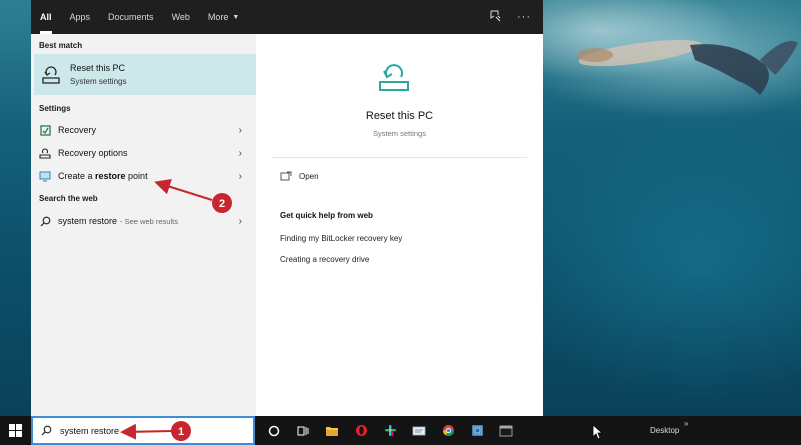 This screenshot has height=445, width=801. Describe the element at coordinates (45, 130) in the screenshot. I see `recovery-icon` at that location.